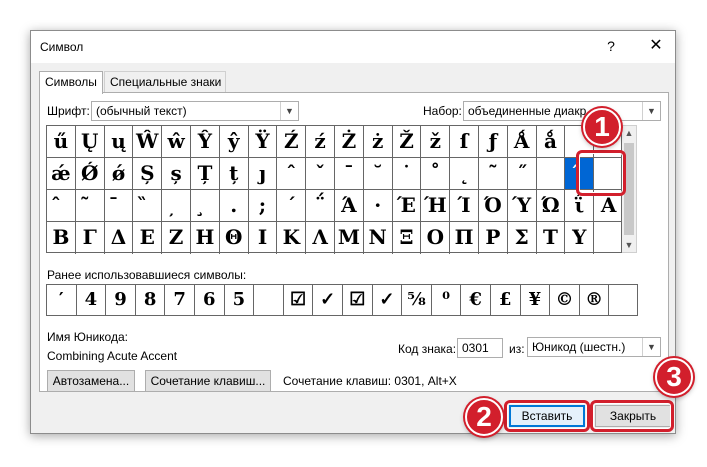  I want to click on symbol-cell: Ώ, so click(551, 206).